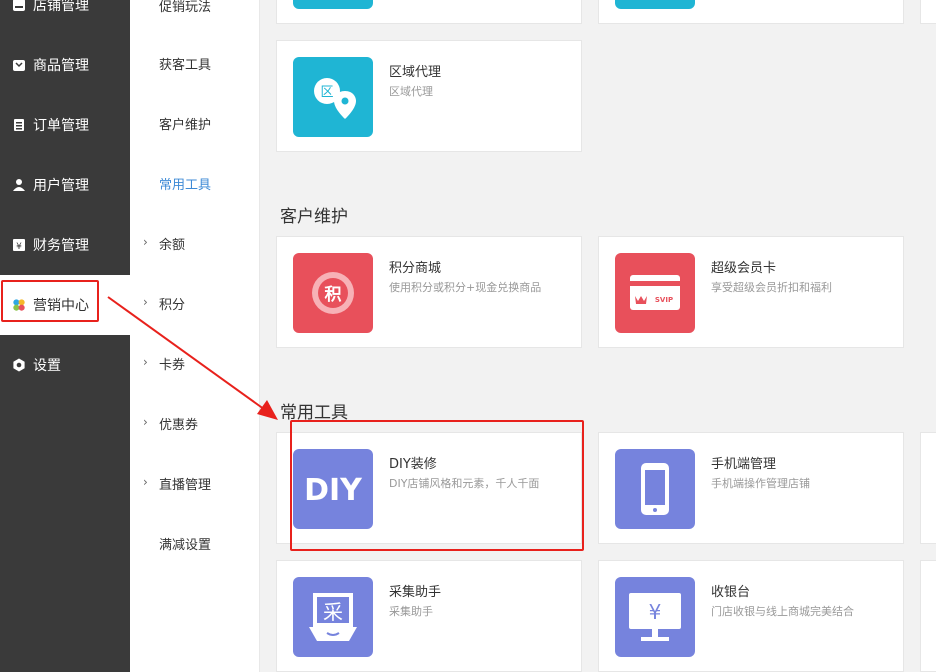 Image resolution: width=936 pixels, height=672 pixels. What do you see at coordinates (664, 300) in the screenshot?
I see `svg-text: SVIP` at bounding box center [664, 300].